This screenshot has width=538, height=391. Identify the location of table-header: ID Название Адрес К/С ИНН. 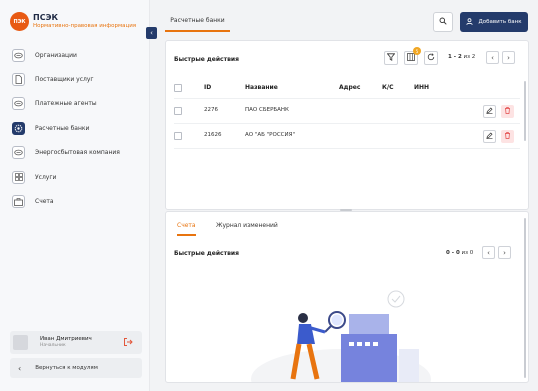
(347, 89).